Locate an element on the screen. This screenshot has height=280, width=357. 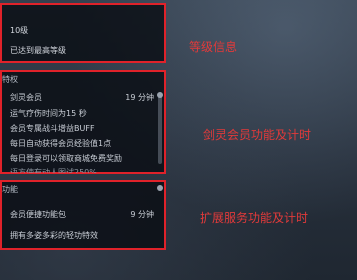
privilege-scrollbar is located at coordinates (160, 129).